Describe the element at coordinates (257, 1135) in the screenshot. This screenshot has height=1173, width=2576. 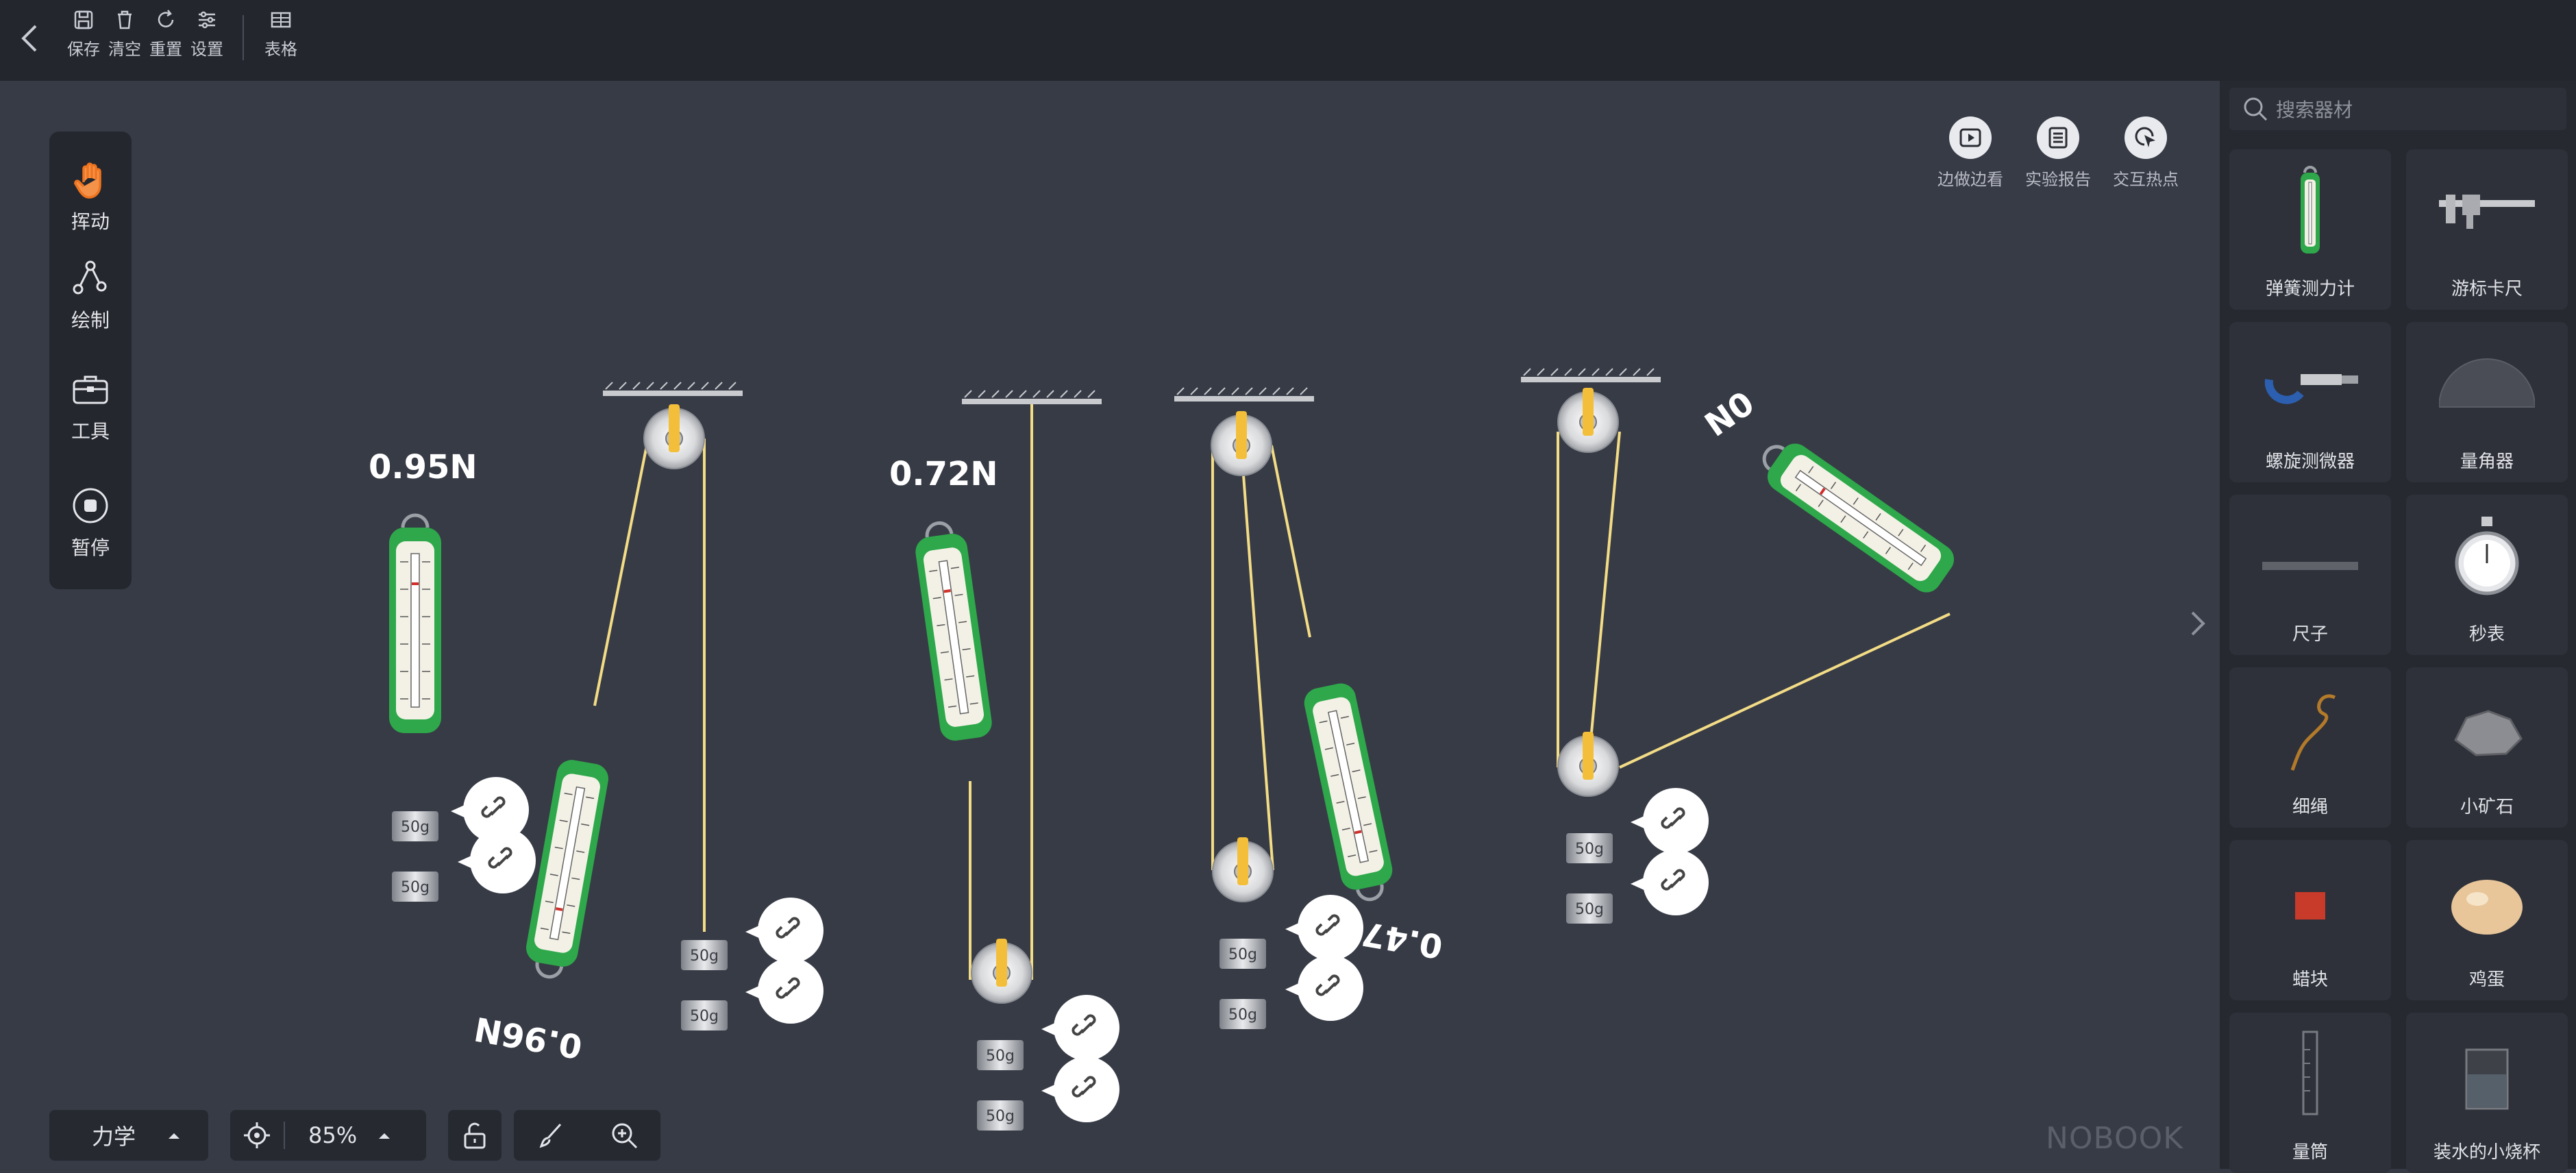
I see `locate-icon` at that location.